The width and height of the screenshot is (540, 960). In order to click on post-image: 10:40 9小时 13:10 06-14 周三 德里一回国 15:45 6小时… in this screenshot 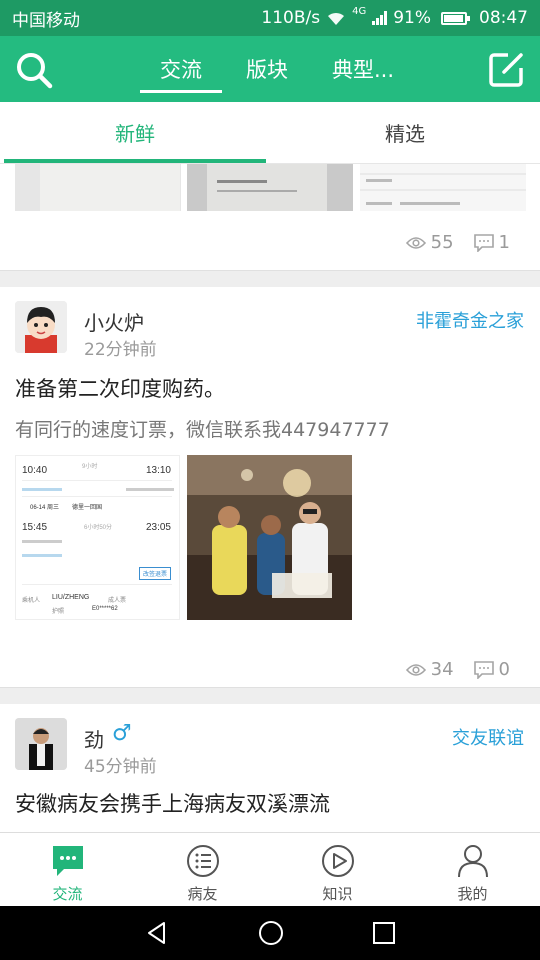, I will do `click(97, 537)`.